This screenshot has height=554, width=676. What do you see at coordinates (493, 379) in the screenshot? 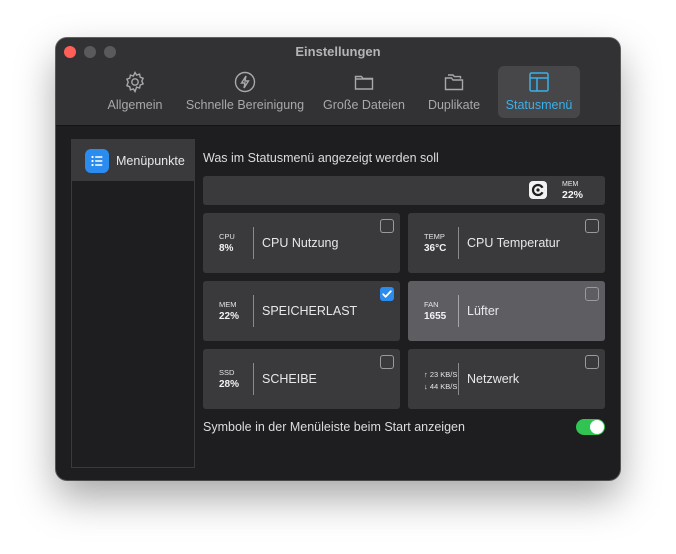
I see `metric-name: Netzwerk` at bounding box center [493, 379].